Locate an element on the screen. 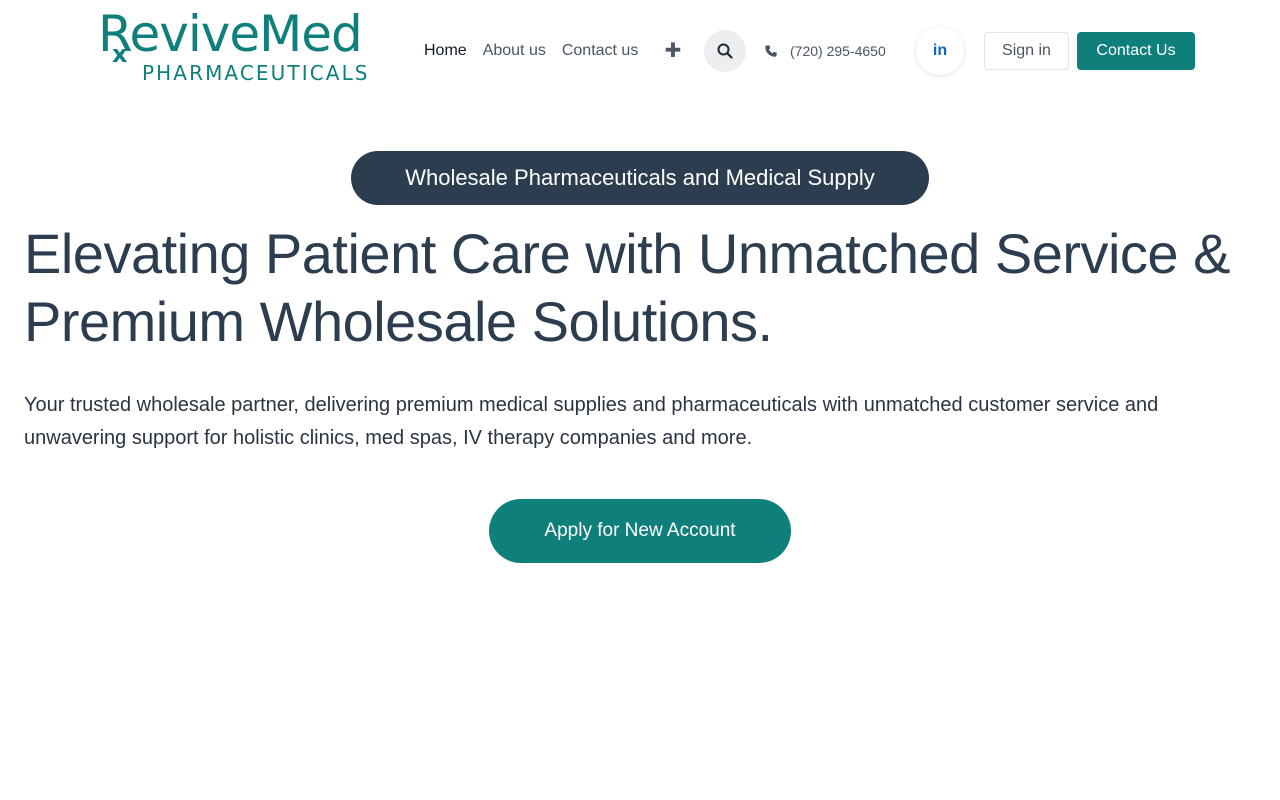  sign-in-button: Sign in is located at coordinates (1026, 51).